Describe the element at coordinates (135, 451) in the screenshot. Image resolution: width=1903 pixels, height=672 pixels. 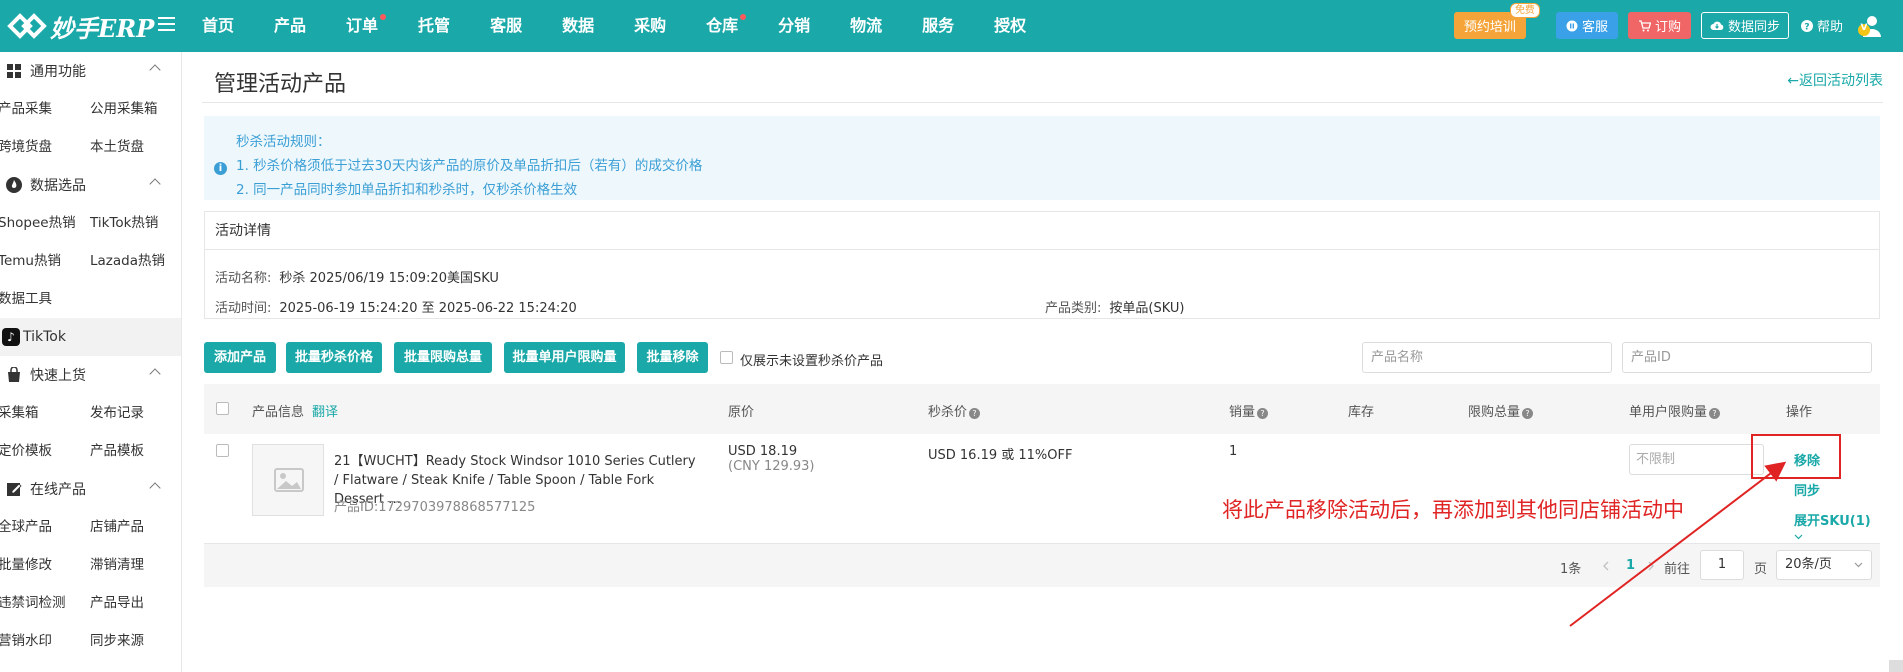
I see `sidebar-item: 产品模板` at that location.